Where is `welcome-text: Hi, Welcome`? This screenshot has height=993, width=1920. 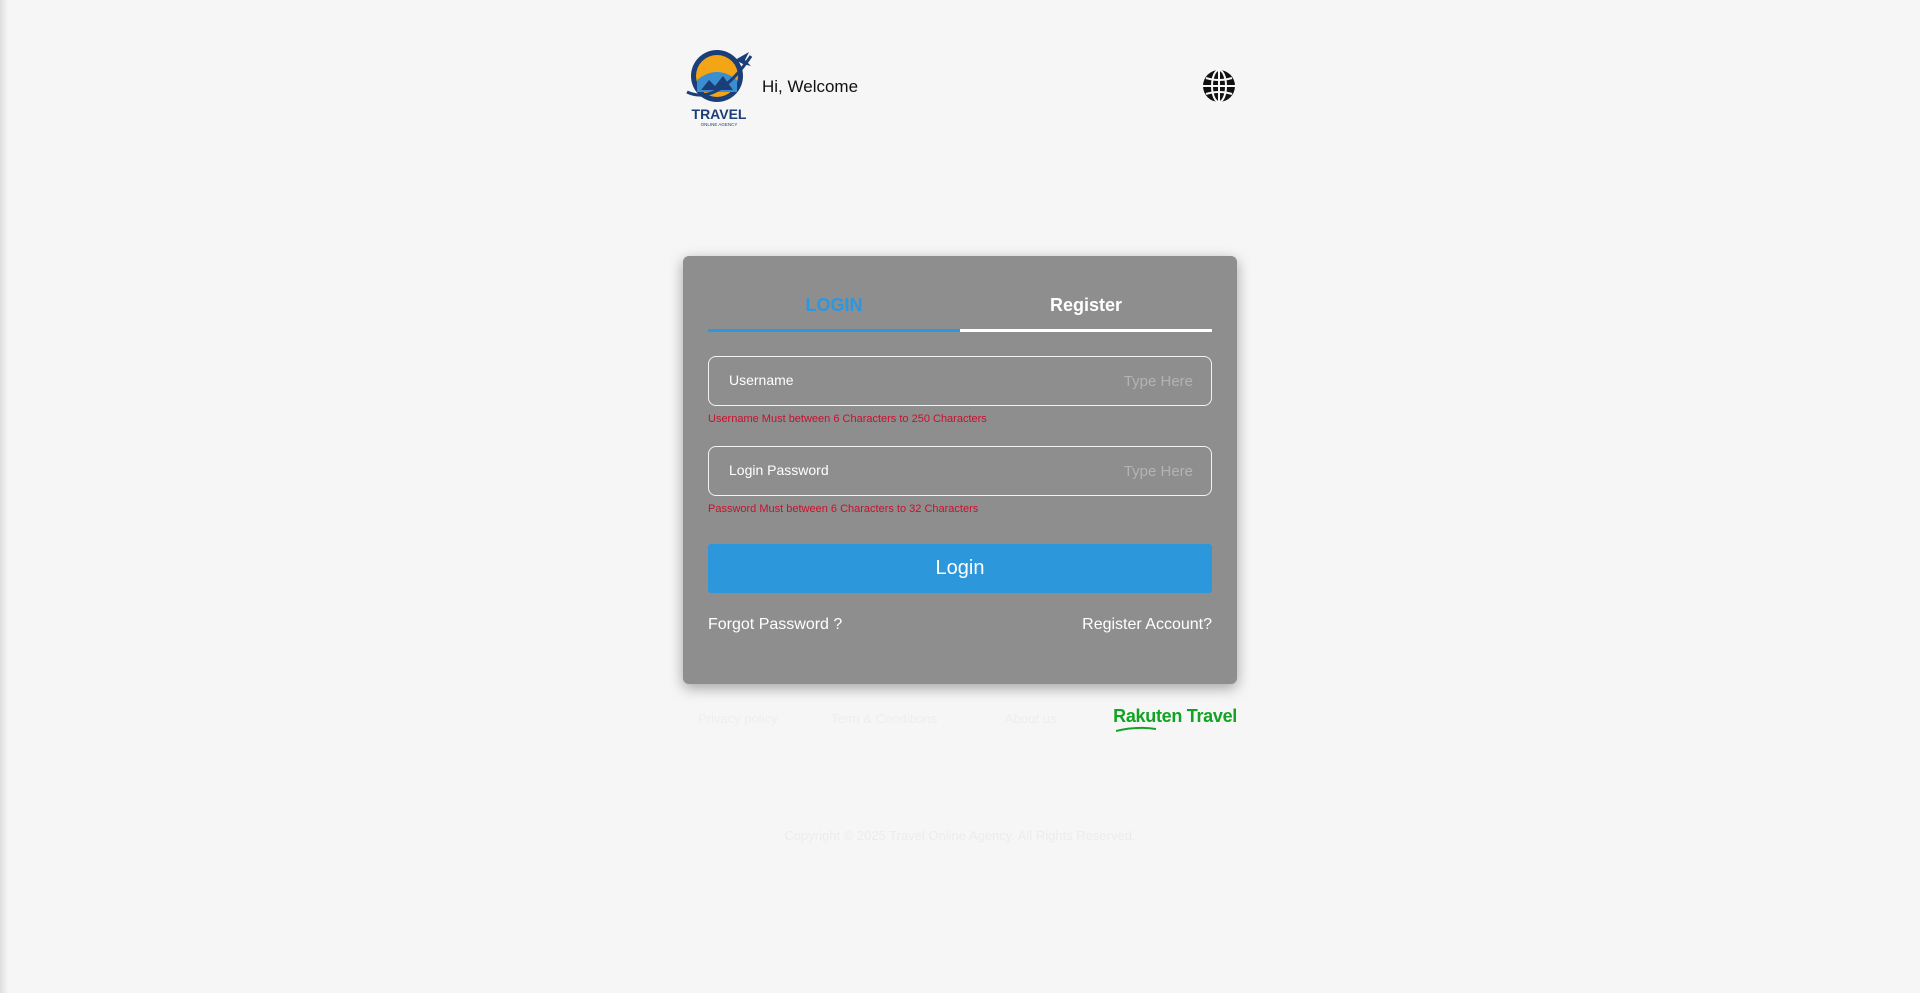 welcome-text: Hi, Welcome is located at coordinates (810, 86).